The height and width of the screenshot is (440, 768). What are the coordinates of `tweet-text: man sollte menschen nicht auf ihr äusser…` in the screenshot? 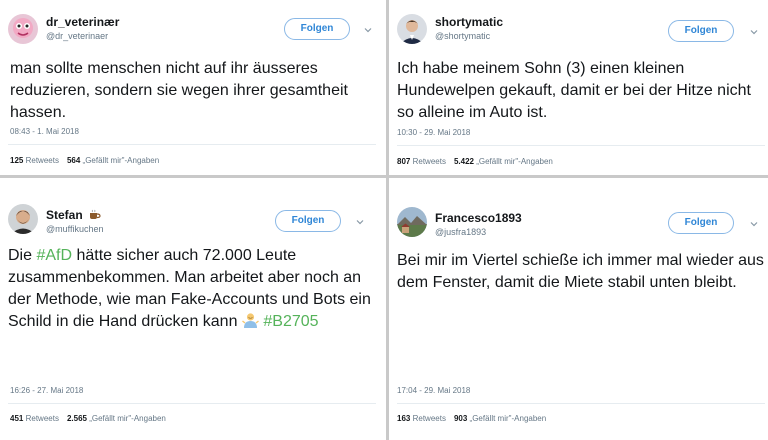 It's located at (179, 90).